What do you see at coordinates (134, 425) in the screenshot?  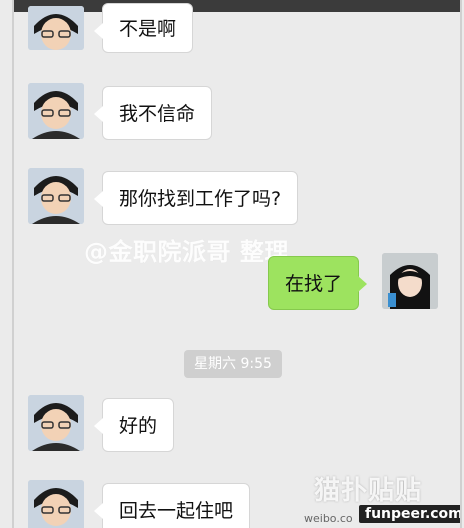 I see `message-bubble-incoming: 好的` at bounding box center [134, 425].